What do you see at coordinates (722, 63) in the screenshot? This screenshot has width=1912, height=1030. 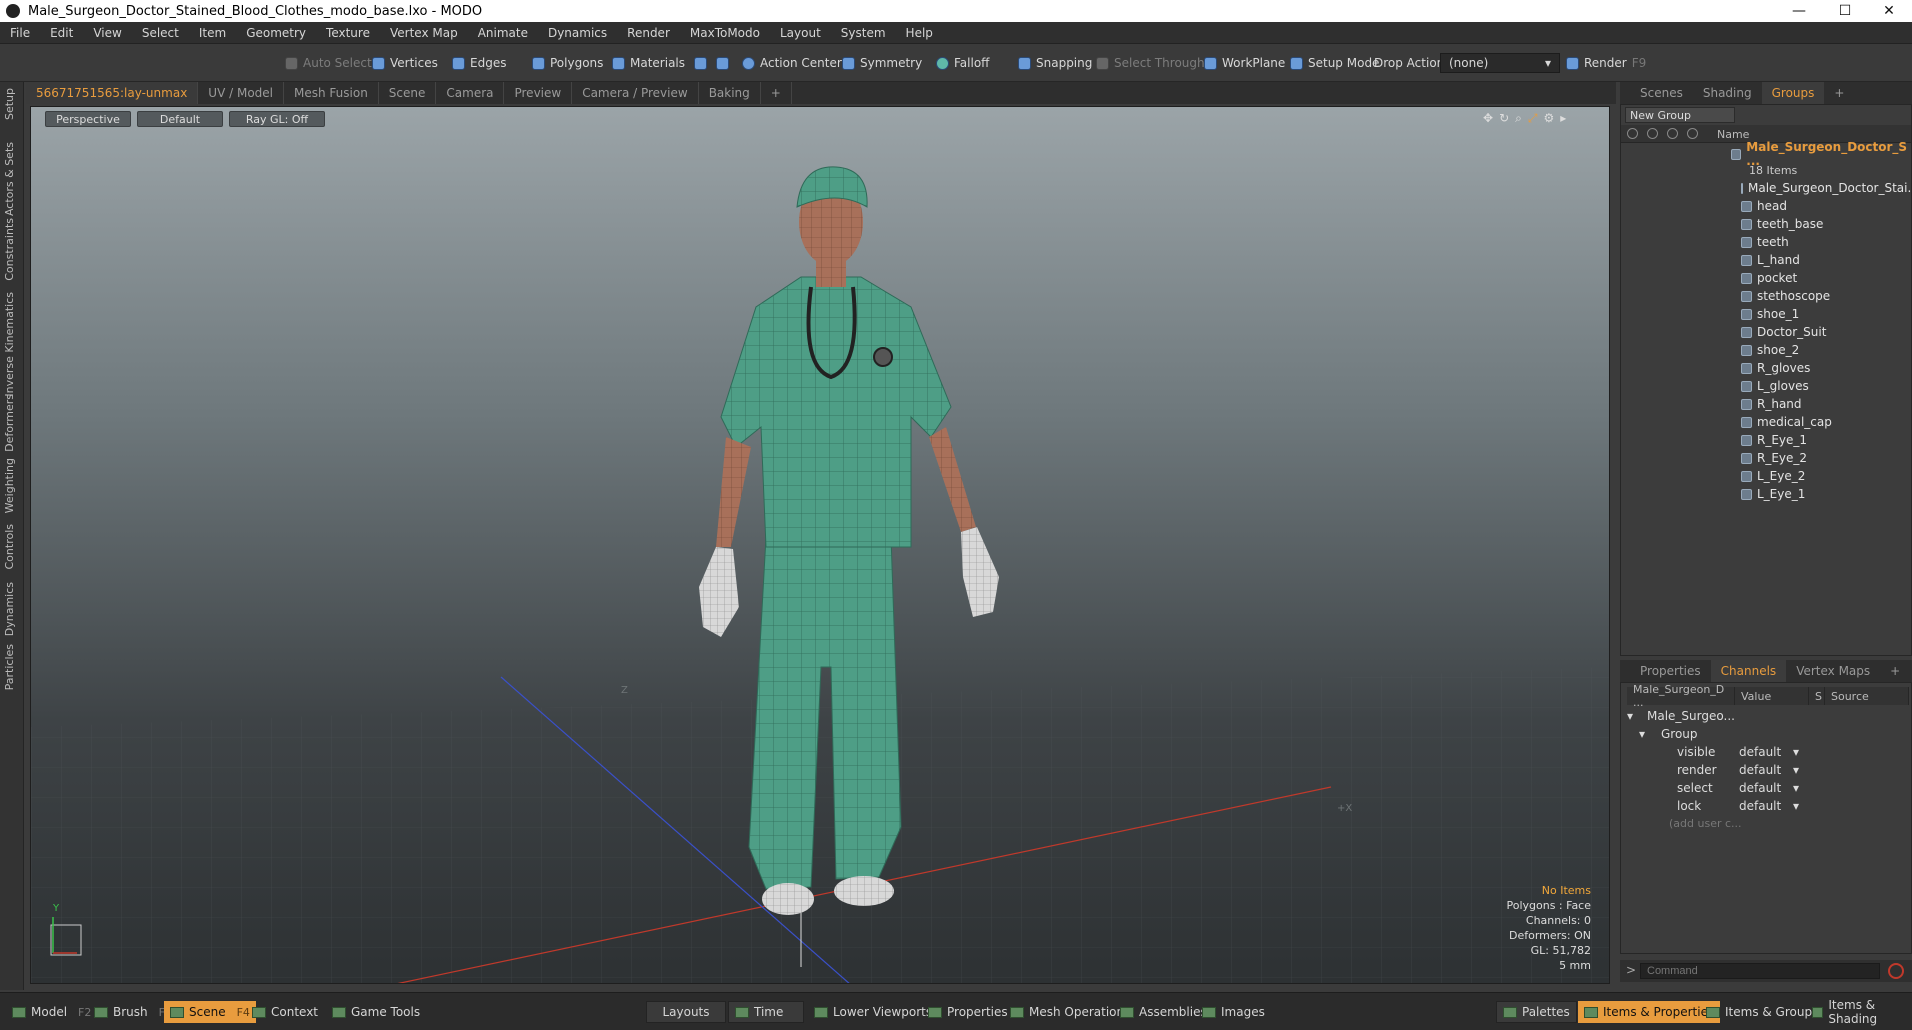 I see `snap-mode-2-button` at bounding box center [722, 63].